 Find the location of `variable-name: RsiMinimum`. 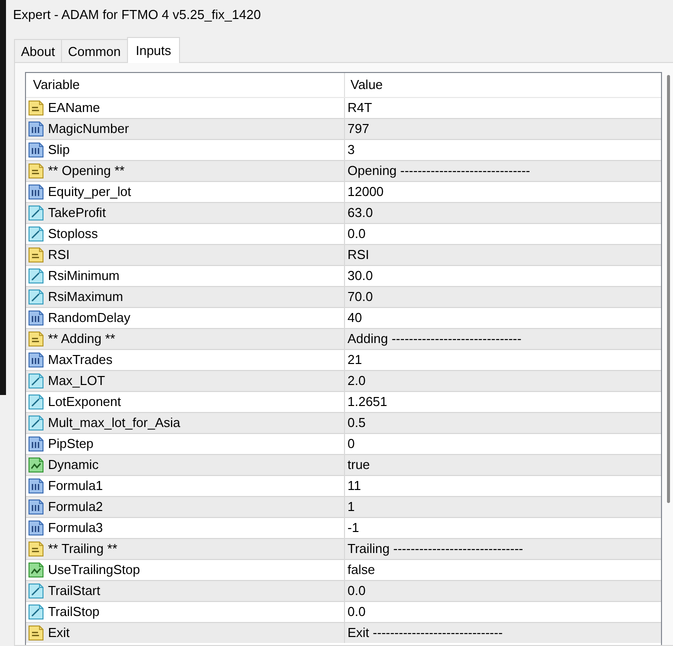

variable-name: RsiMinimum is located at coordinates (84, 275).